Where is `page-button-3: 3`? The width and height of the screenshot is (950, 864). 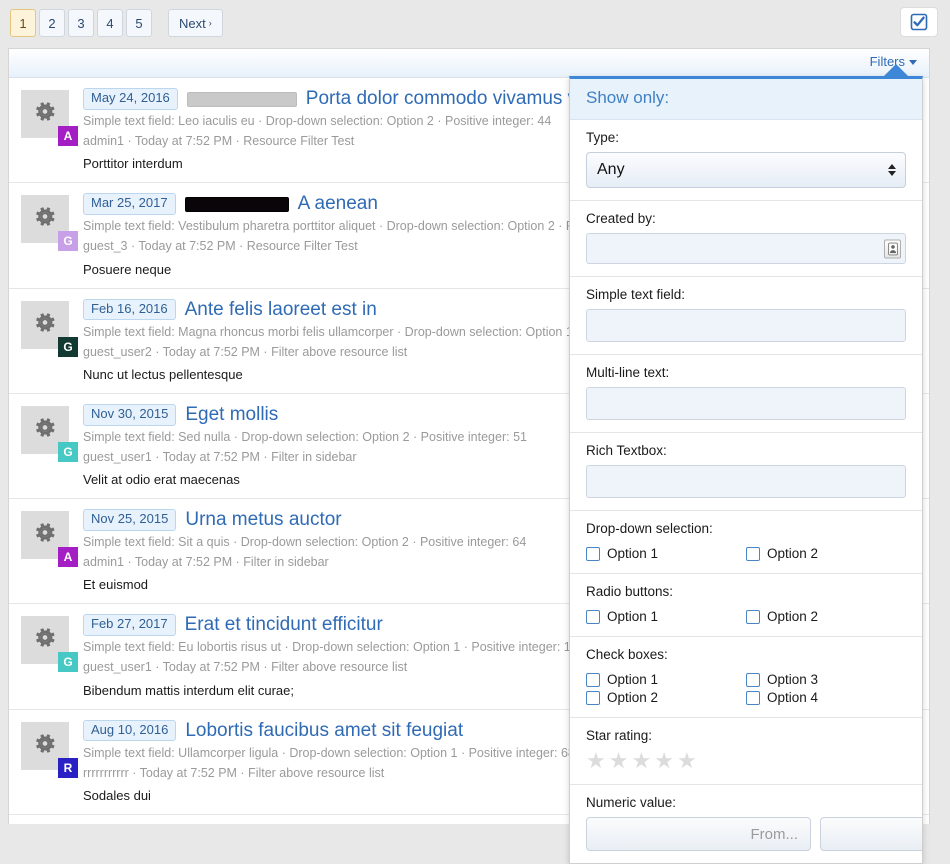
page-button-3: 3 is located at coordinates (81, 23).